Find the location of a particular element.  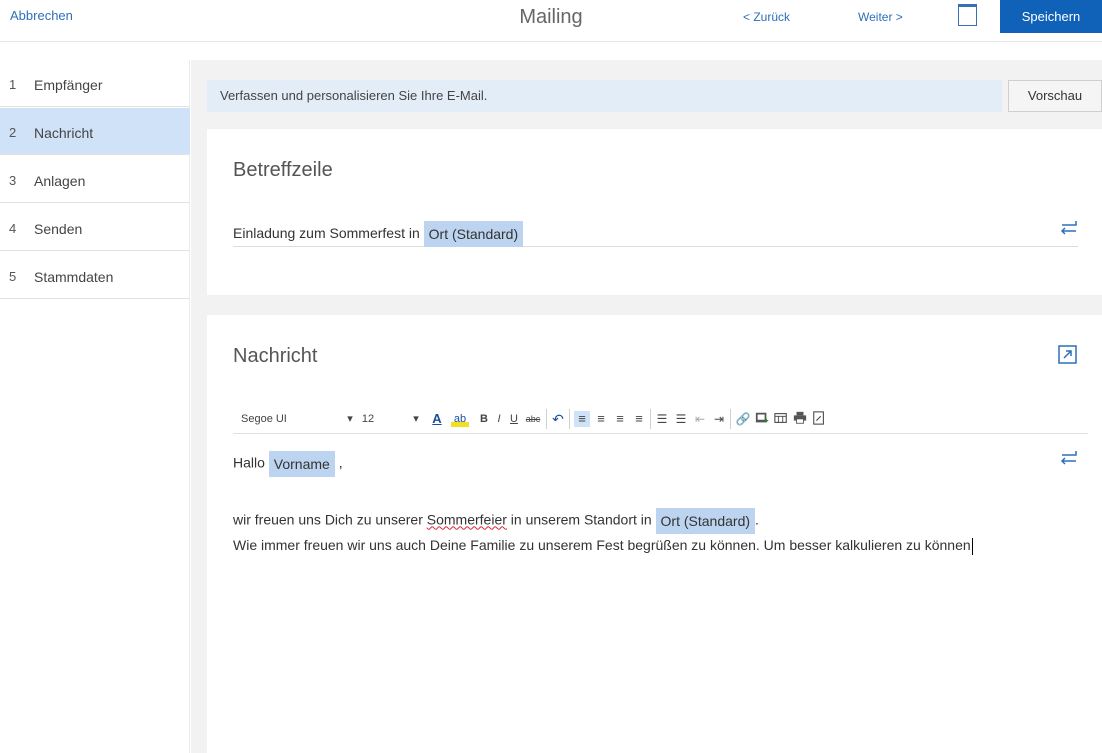

align-justify-icon: ≡ is located at coordinates (639, 419).